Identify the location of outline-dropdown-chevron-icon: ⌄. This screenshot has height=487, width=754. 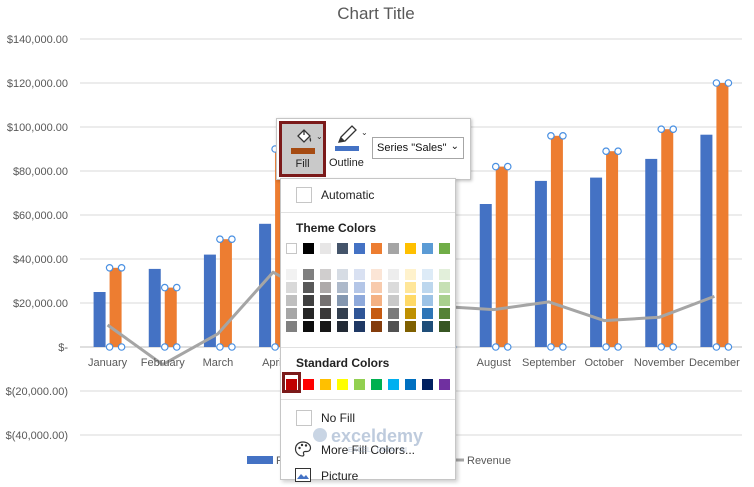
(364, 132).